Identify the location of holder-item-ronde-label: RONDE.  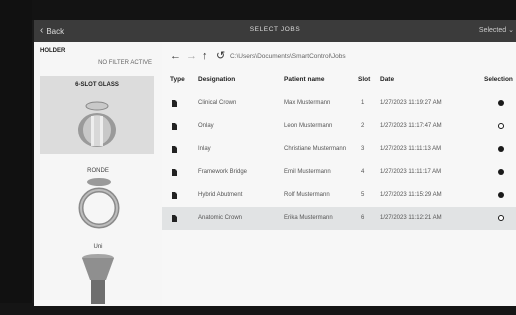
(98, 171).